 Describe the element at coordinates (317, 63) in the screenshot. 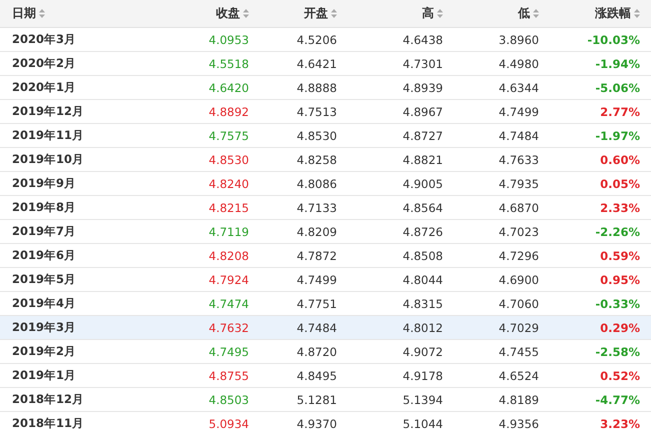

I see `table-cell-text: 4.6421` at that location.